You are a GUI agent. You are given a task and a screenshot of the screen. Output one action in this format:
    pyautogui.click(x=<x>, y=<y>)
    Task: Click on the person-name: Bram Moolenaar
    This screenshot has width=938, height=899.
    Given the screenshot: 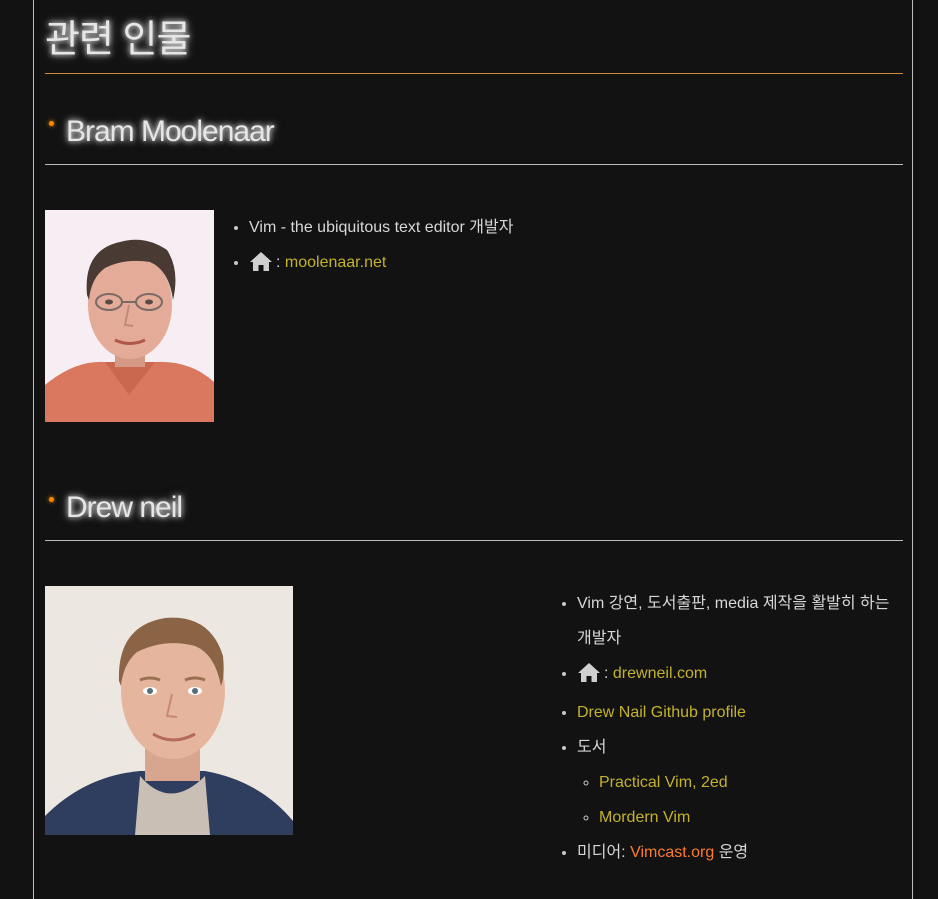 What is the action you would take?
    pyautogui.click(x=170, y=131)
    